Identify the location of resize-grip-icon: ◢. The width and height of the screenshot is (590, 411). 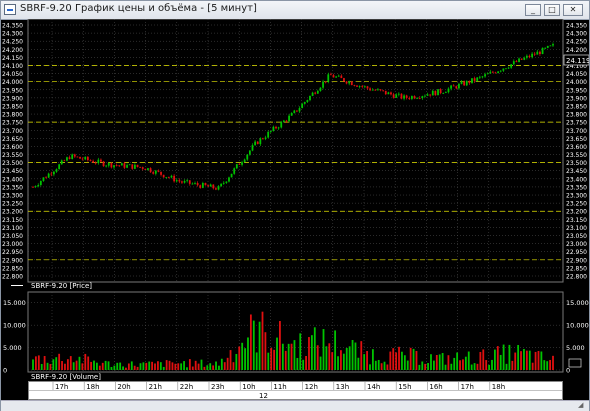
(582, 405).